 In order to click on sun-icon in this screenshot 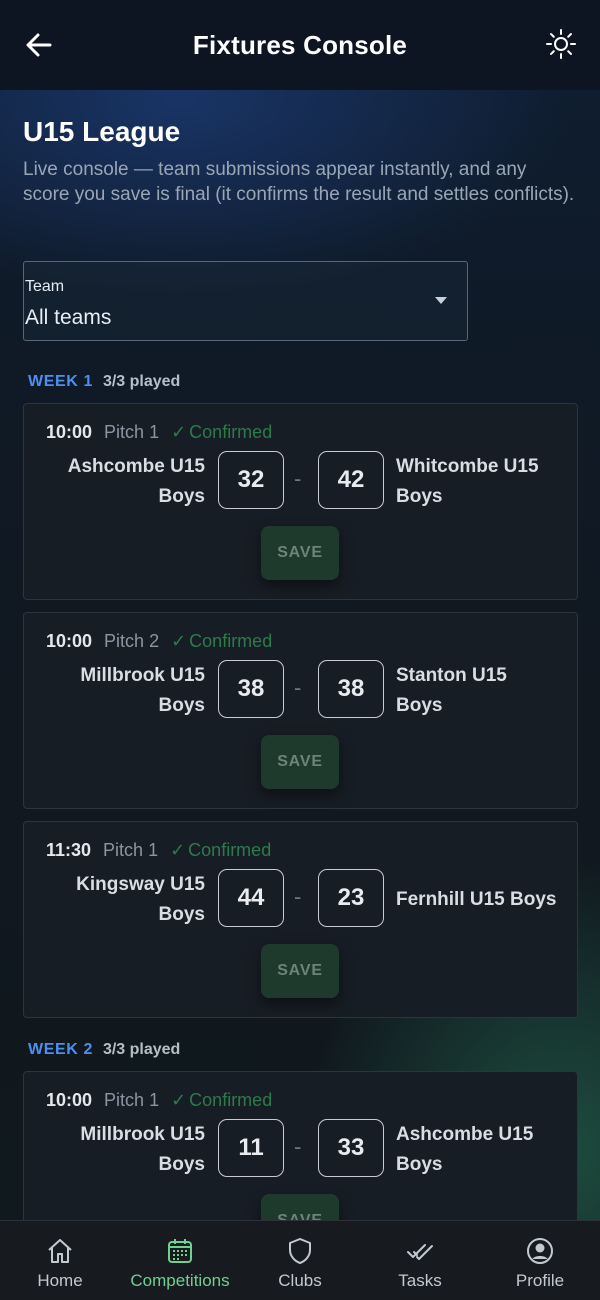, I will do `click(561, 44)`.